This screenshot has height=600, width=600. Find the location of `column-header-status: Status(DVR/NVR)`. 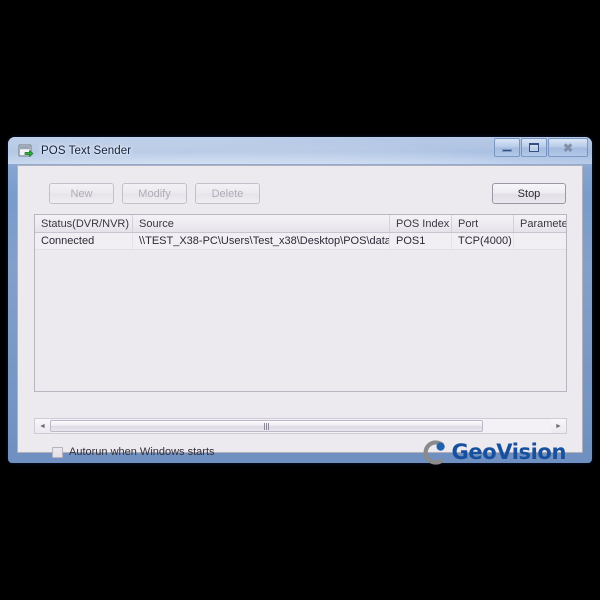

column-header-status: Status(DVR/NVR) is located at coordinates (84, 223).